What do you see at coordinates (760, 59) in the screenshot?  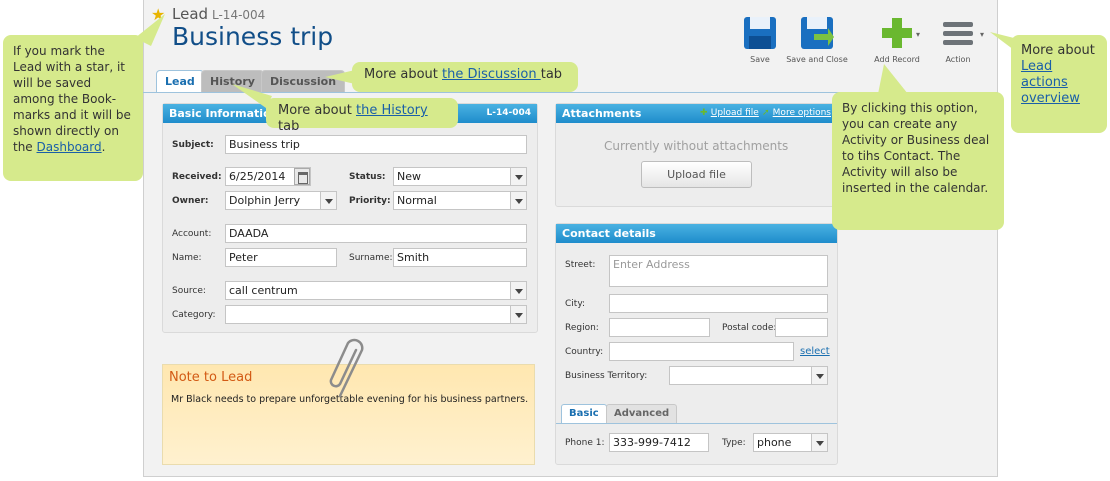 I see `save-label: Save` at bounding box center [760, 59].